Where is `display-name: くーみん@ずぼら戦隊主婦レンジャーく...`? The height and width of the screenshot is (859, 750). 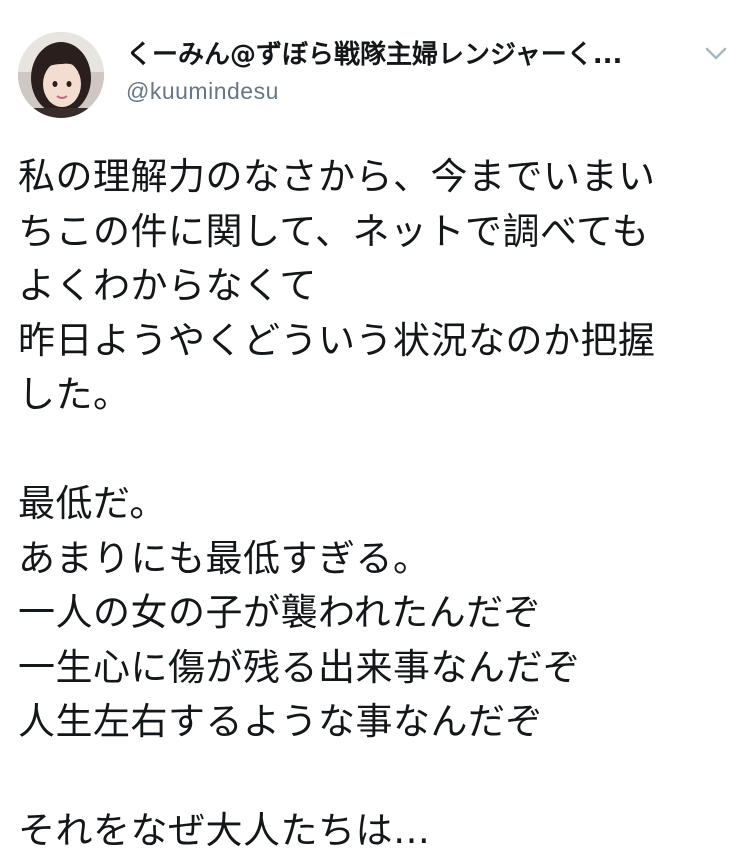 display-name: くーみん@ずぼら戦隊主婦レンジャーく... is located at coordinates (406, 55).